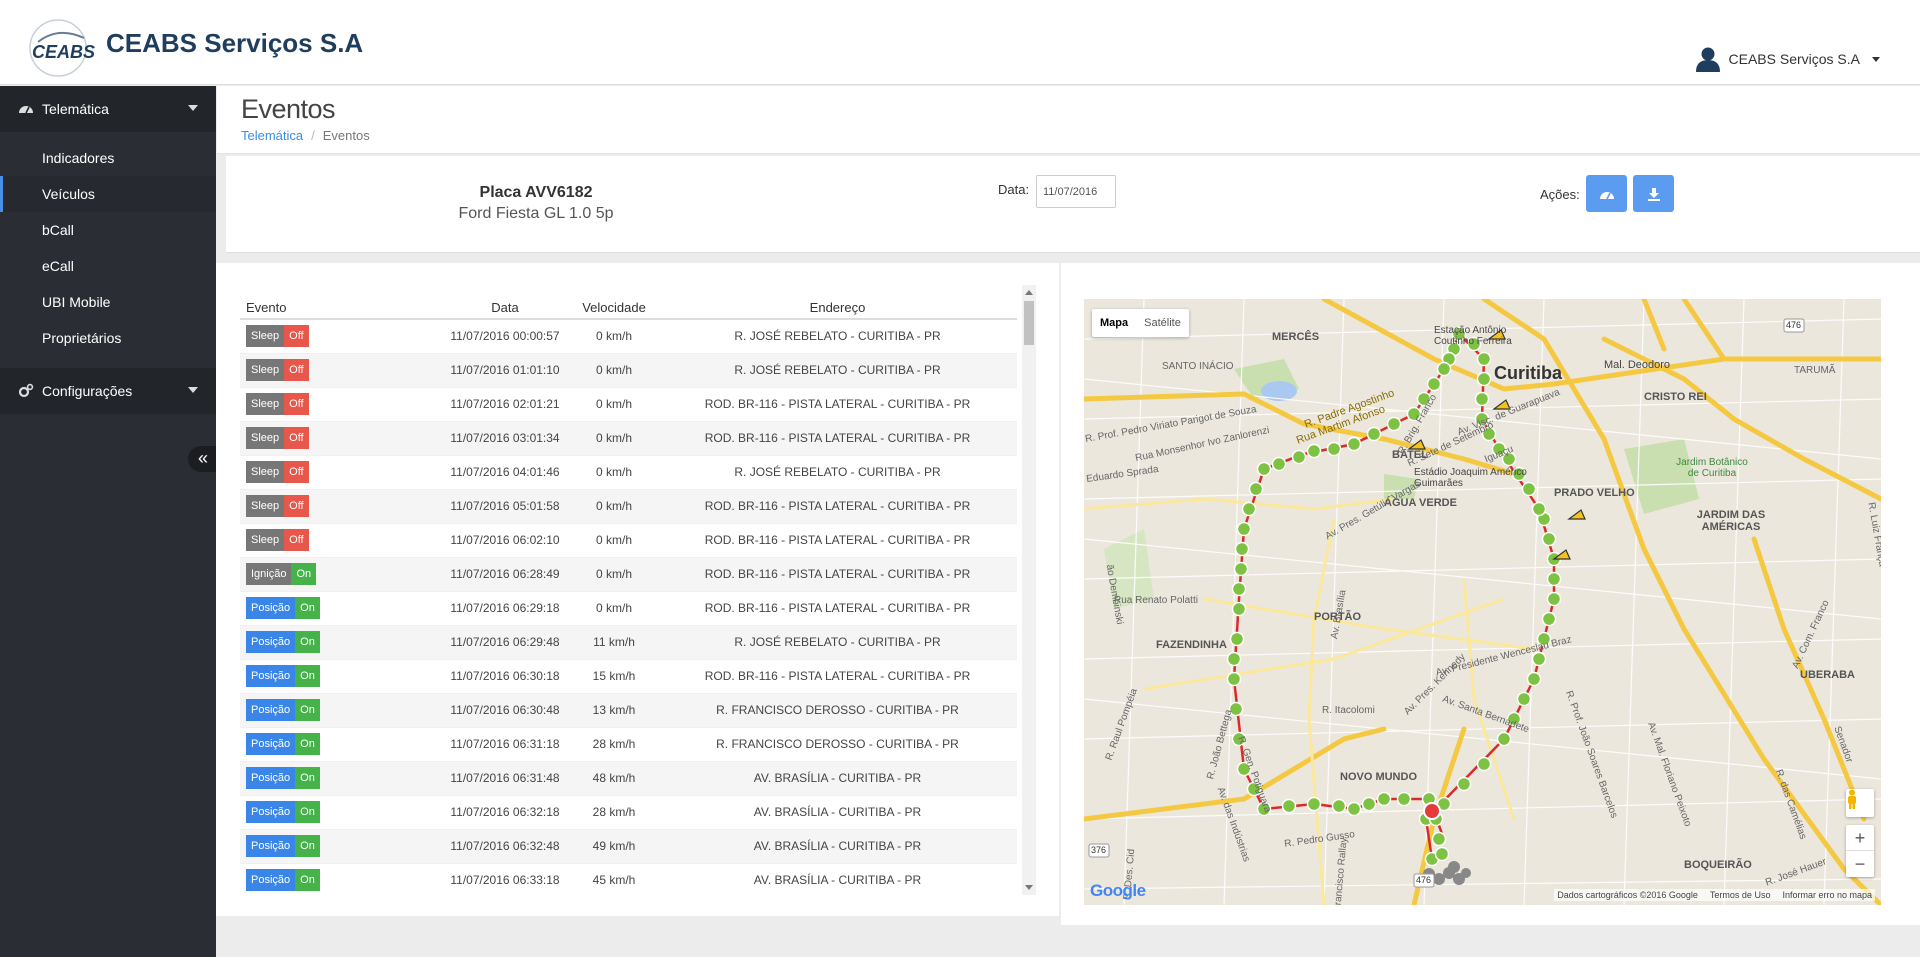 This screenshot has height=957, width=1920. What do you see at coordinates (505, 302) in the screenshot?
I see `column-header-data: Data` at bounding box center [505, 302].